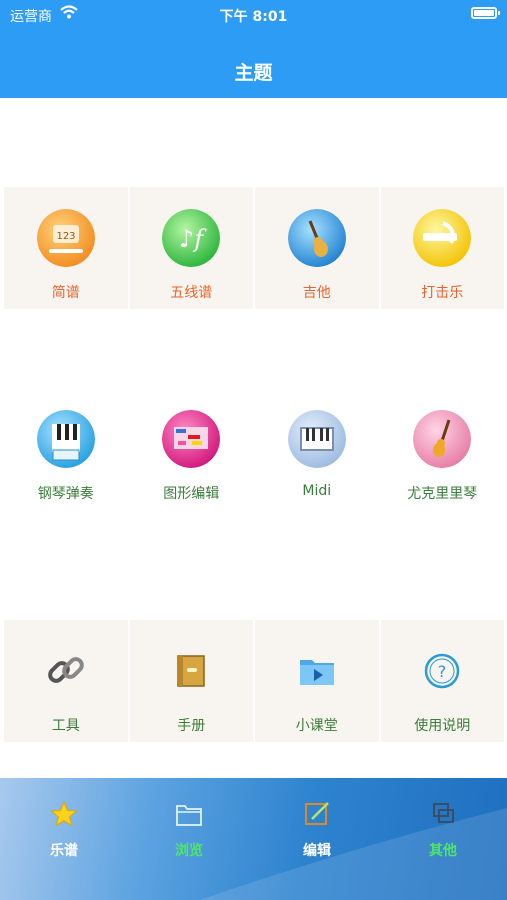 The width and height of the screenshot is (507, 900). Describe the element at coordinates (64, 851) in the screenshot. I see `tab-label: 乐谱` at that location.